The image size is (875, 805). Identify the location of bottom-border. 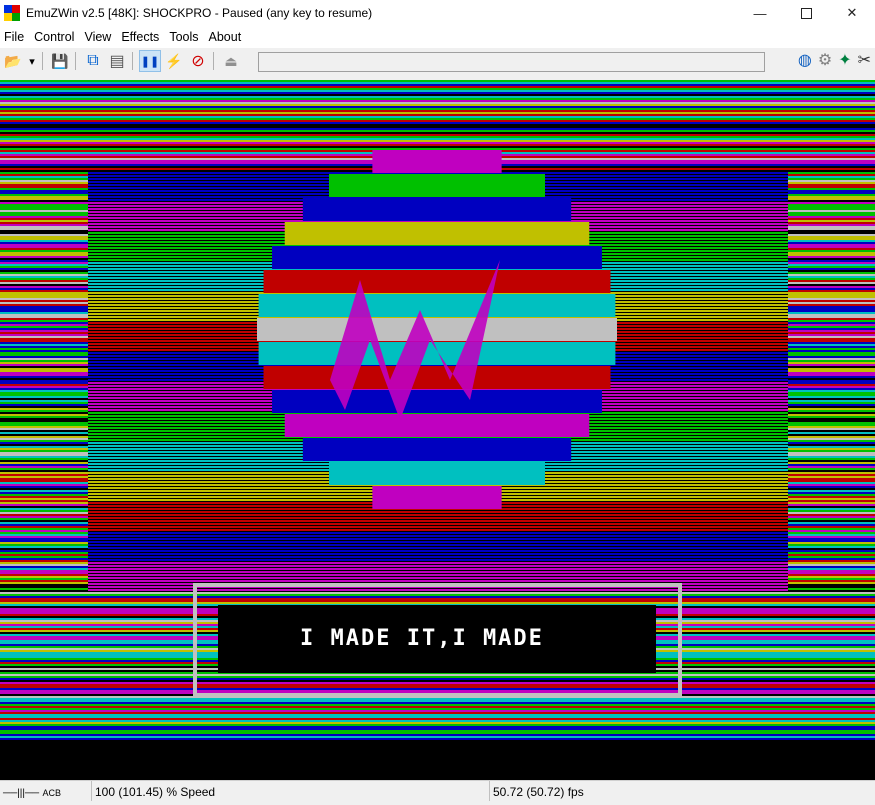
(437, 760).